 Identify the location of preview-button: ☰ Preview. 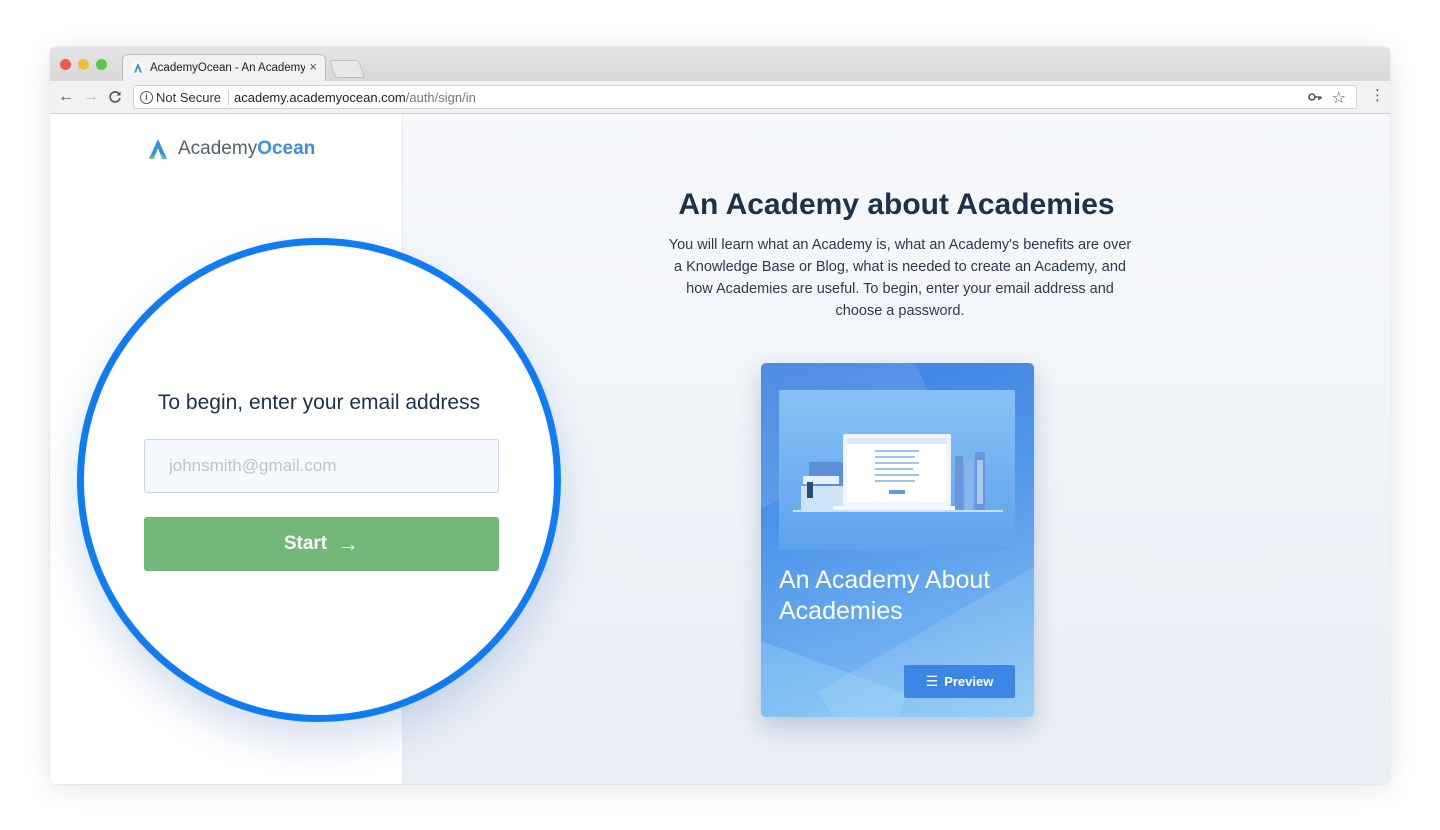
(959, 681).